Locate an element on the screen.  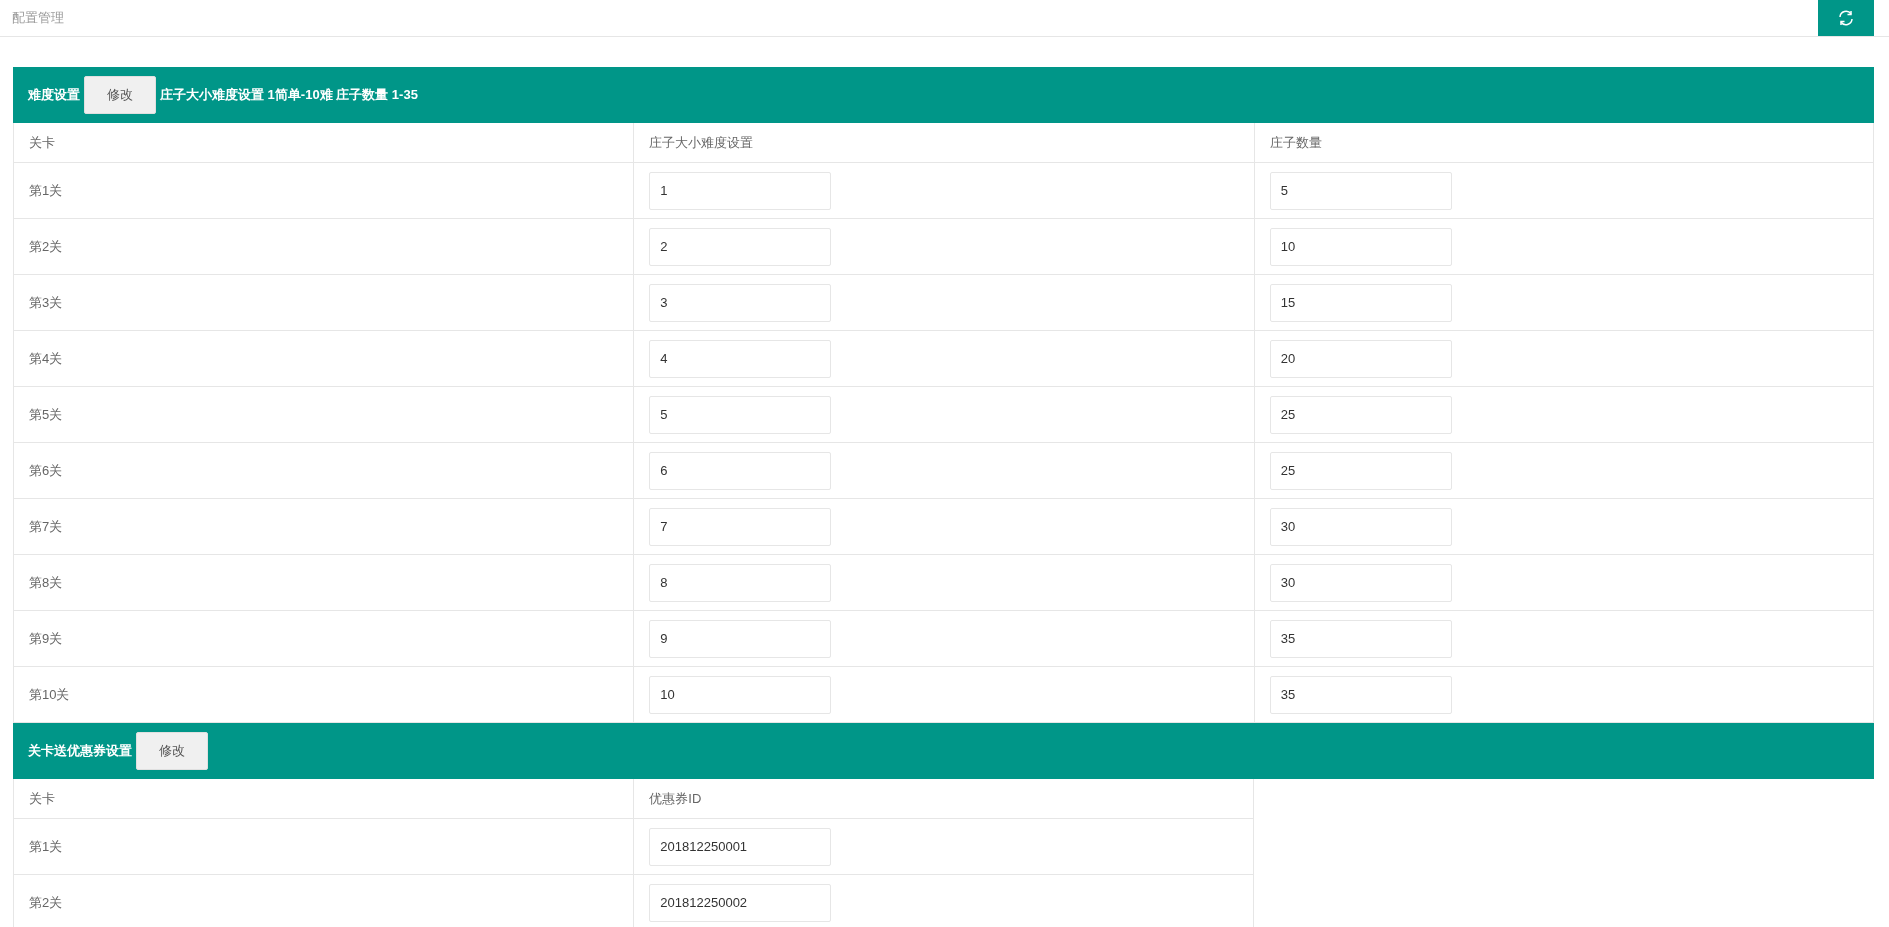
value-input: 20 is located at coordinates (1360, 358).